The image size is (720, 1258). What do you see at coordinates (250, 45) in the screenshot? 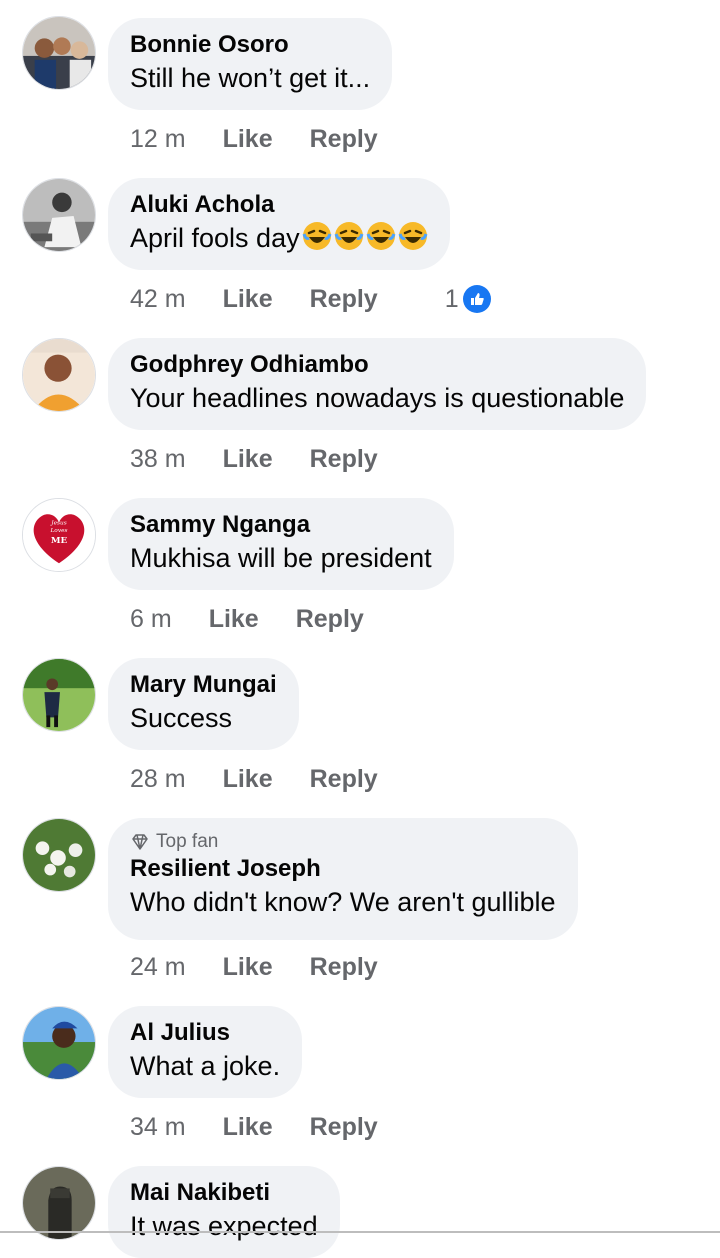
I see `author-name: Bonnie Osoro` at bounding box center [250, 45].